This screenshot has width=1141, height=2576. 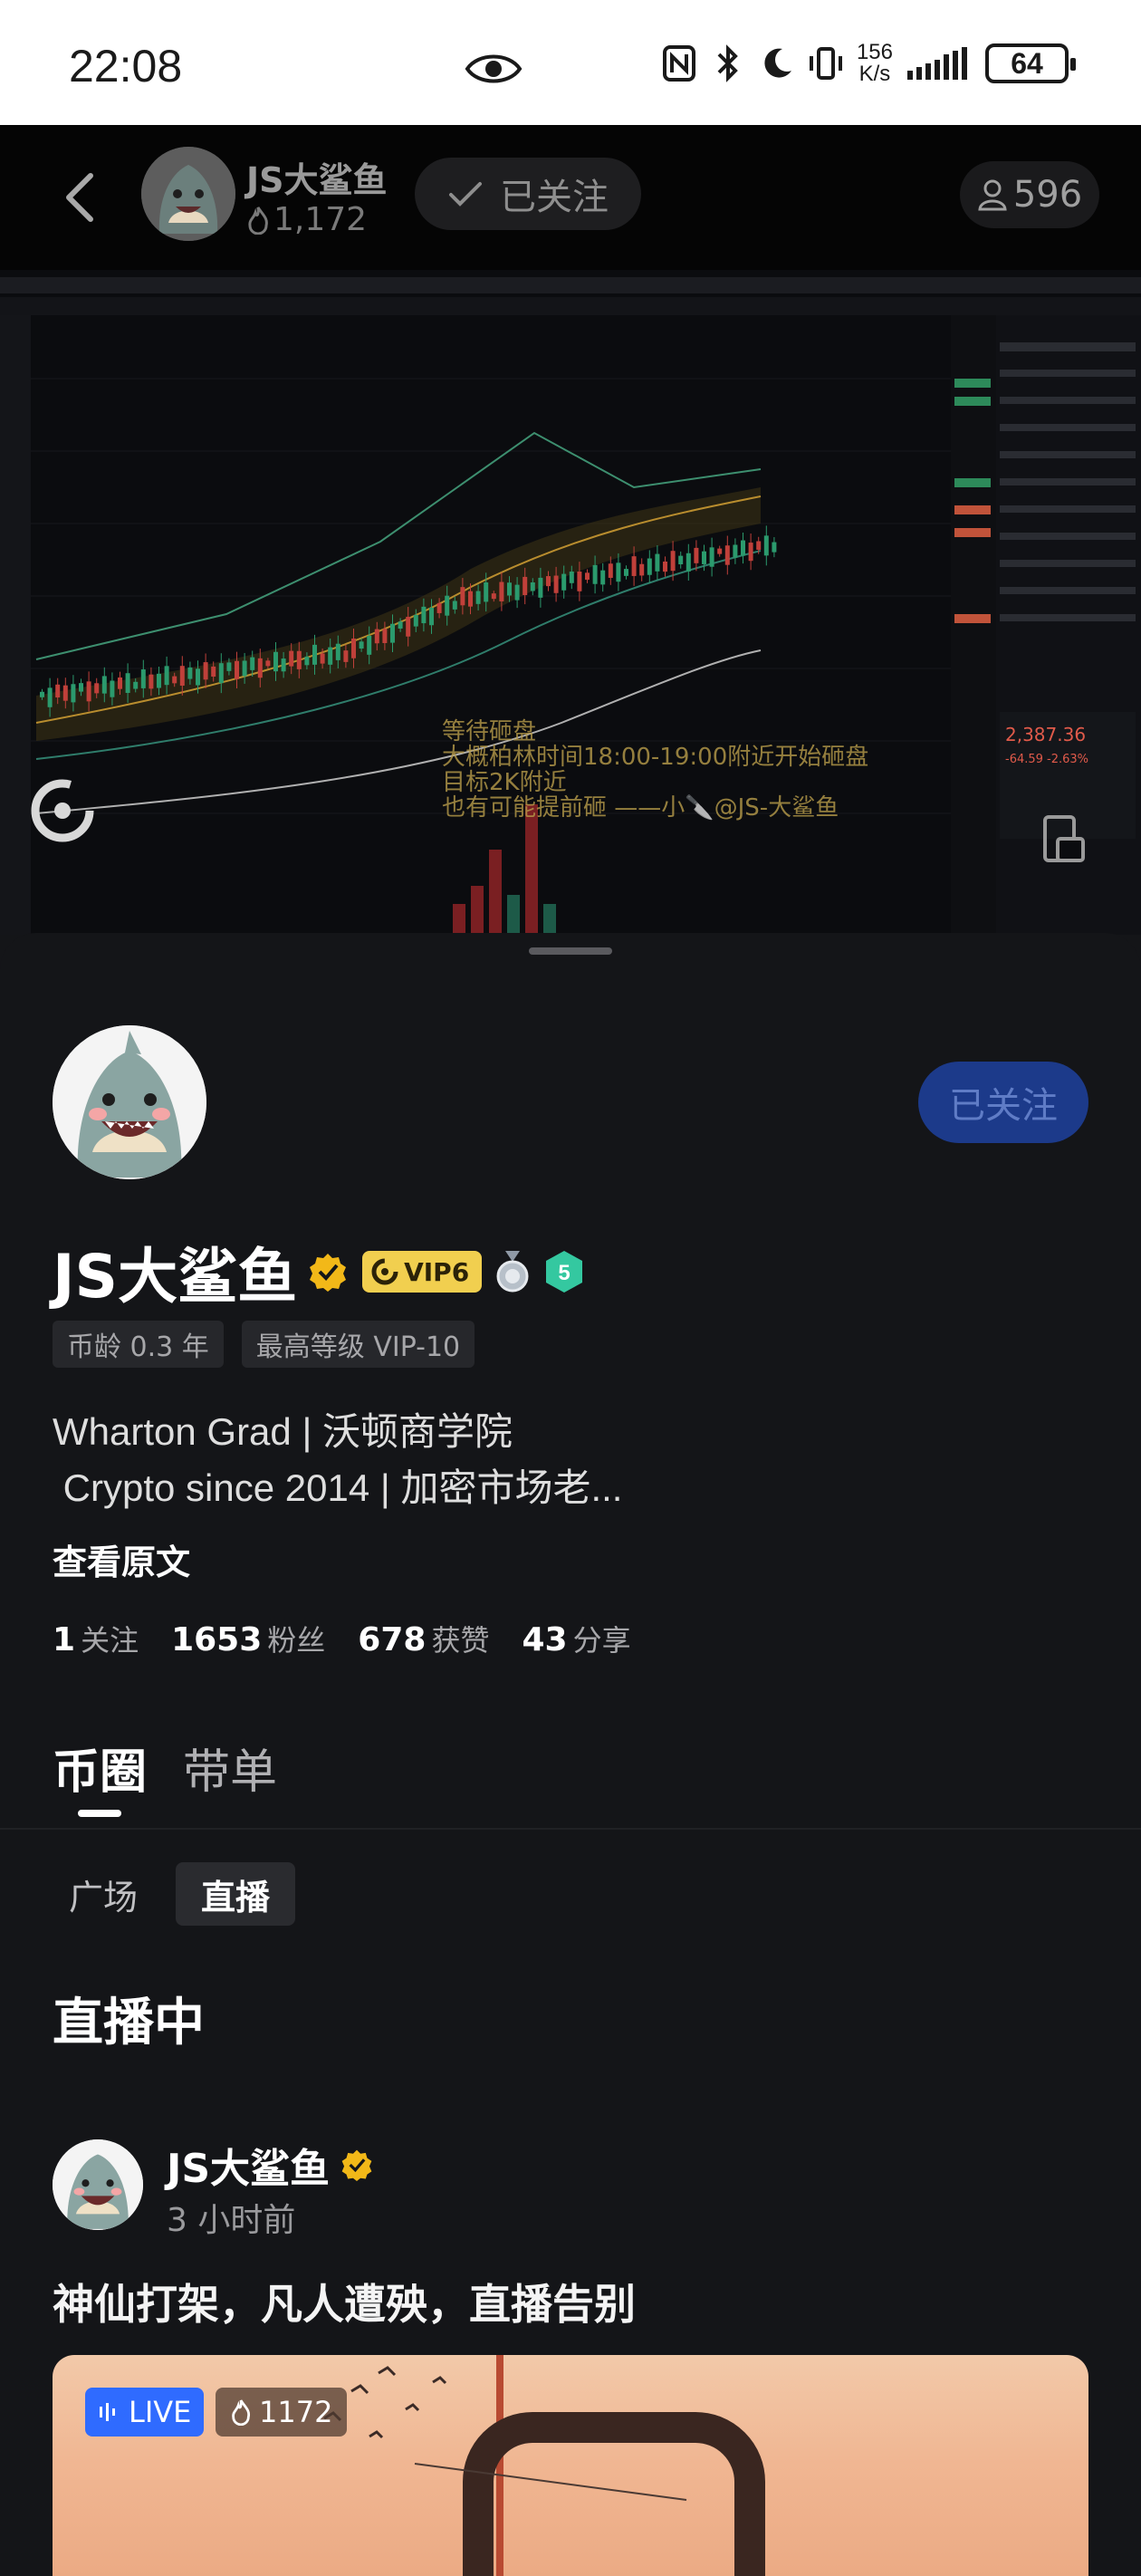 I want to click on profile-avatar, so click(x=129, y=1102).